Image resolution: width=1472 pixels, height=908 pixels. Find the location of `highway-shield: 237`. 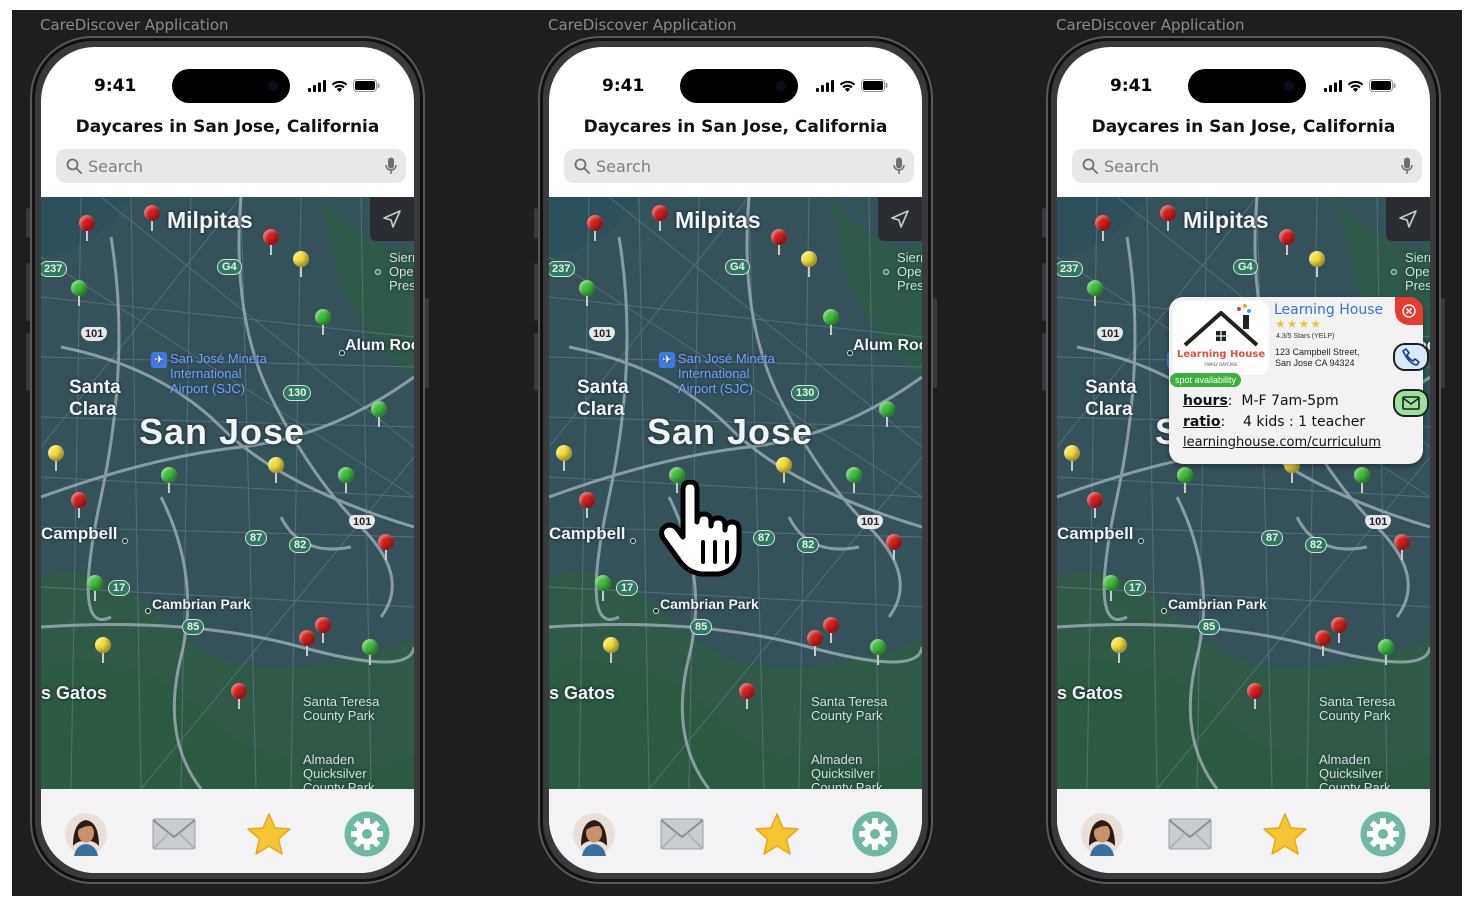

highway-shield: 237 is located at coordinates (562, 269).